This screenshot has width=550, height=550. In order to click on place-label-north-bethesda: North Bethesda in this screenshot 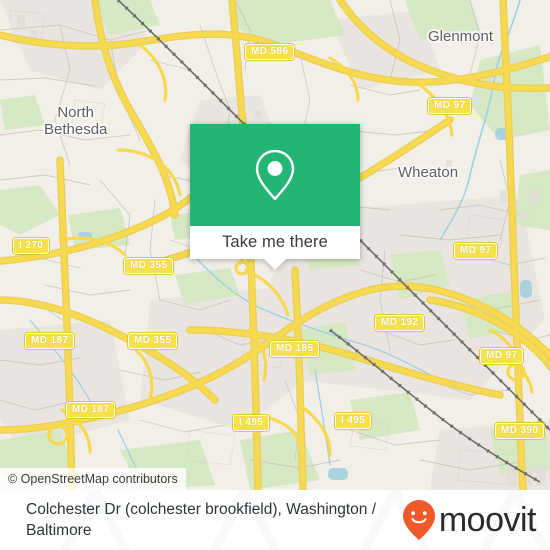, I will do `click(75, 121)`.